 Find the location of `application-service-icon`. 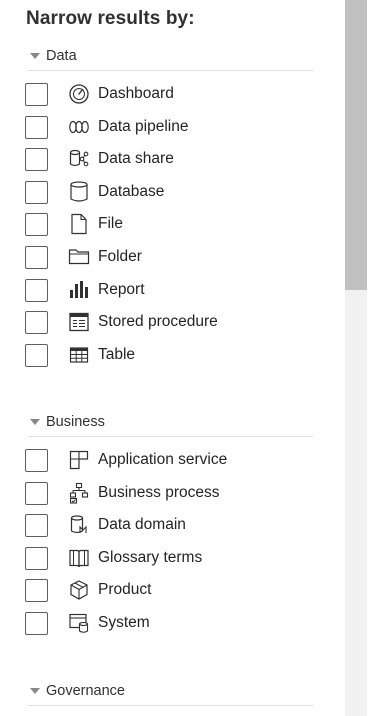

application-service-icon is located at coordinates (79, 460).